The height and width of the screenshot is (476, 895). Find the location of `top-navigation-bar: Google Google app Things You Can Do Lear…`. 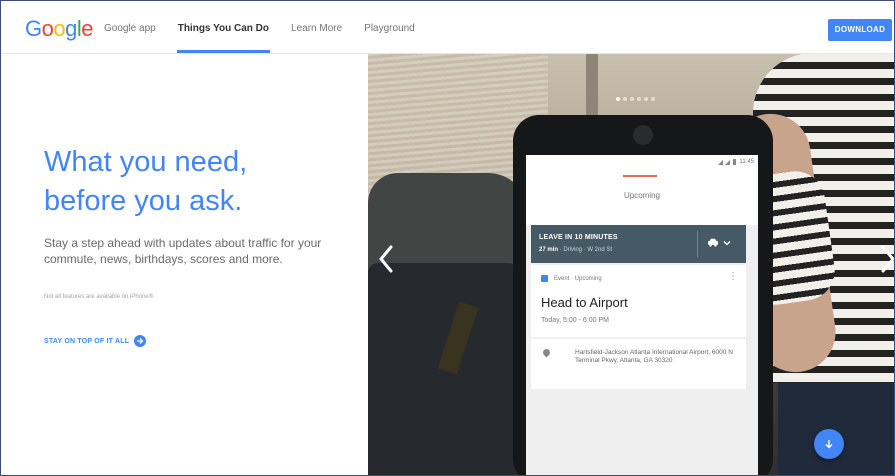

top-navigation-bar: Google Google app Things You Can Do Lear… is located at coordinates (447, 27).